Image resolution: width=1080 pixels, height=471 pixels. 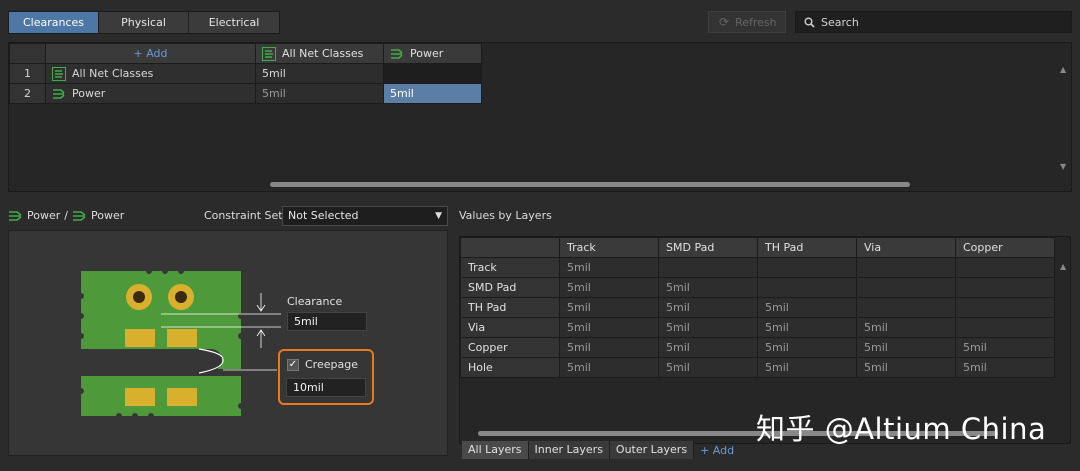 What do you see at coordinates (326, 377) in the screenshot?
I see `creepage-highlight: ✓ Creepage 10mil` at bounding box center [326, 377].